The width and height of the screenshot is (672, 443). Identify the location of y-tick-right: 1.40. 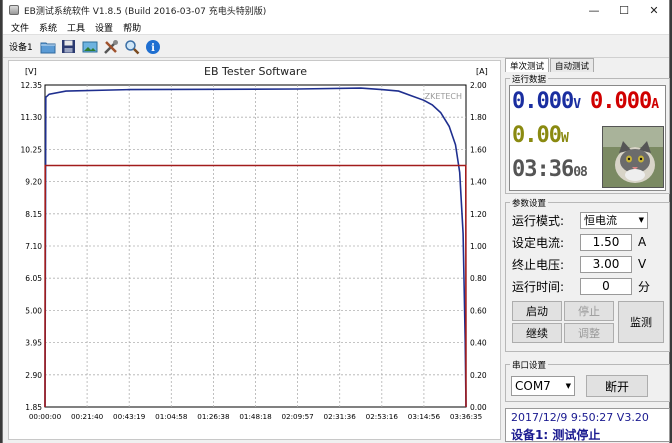
(478, 182).